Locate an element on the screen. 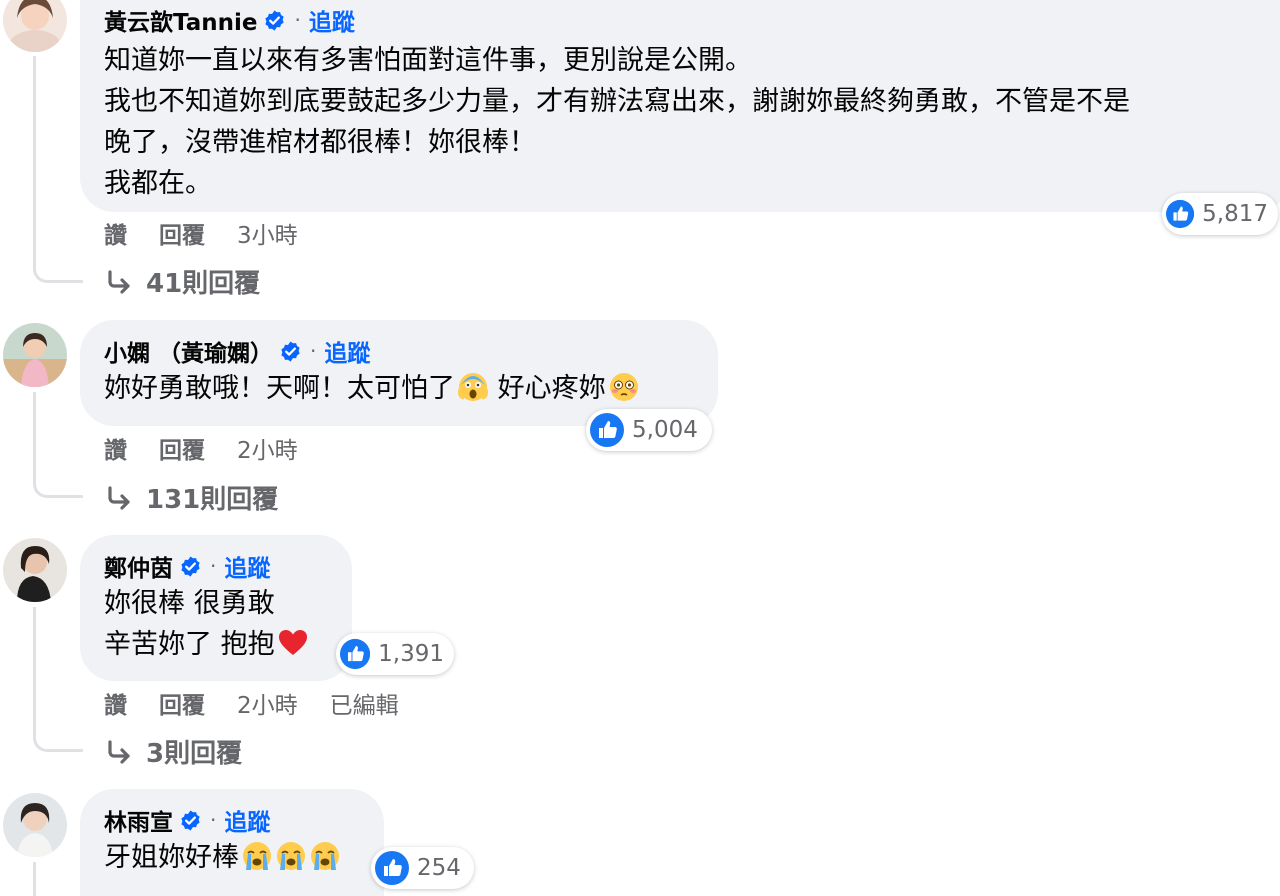  comment-text-line: 知道妳一直以來有多害怕面對這件事，更別說是公開。 is located at coordinates (428, 60).